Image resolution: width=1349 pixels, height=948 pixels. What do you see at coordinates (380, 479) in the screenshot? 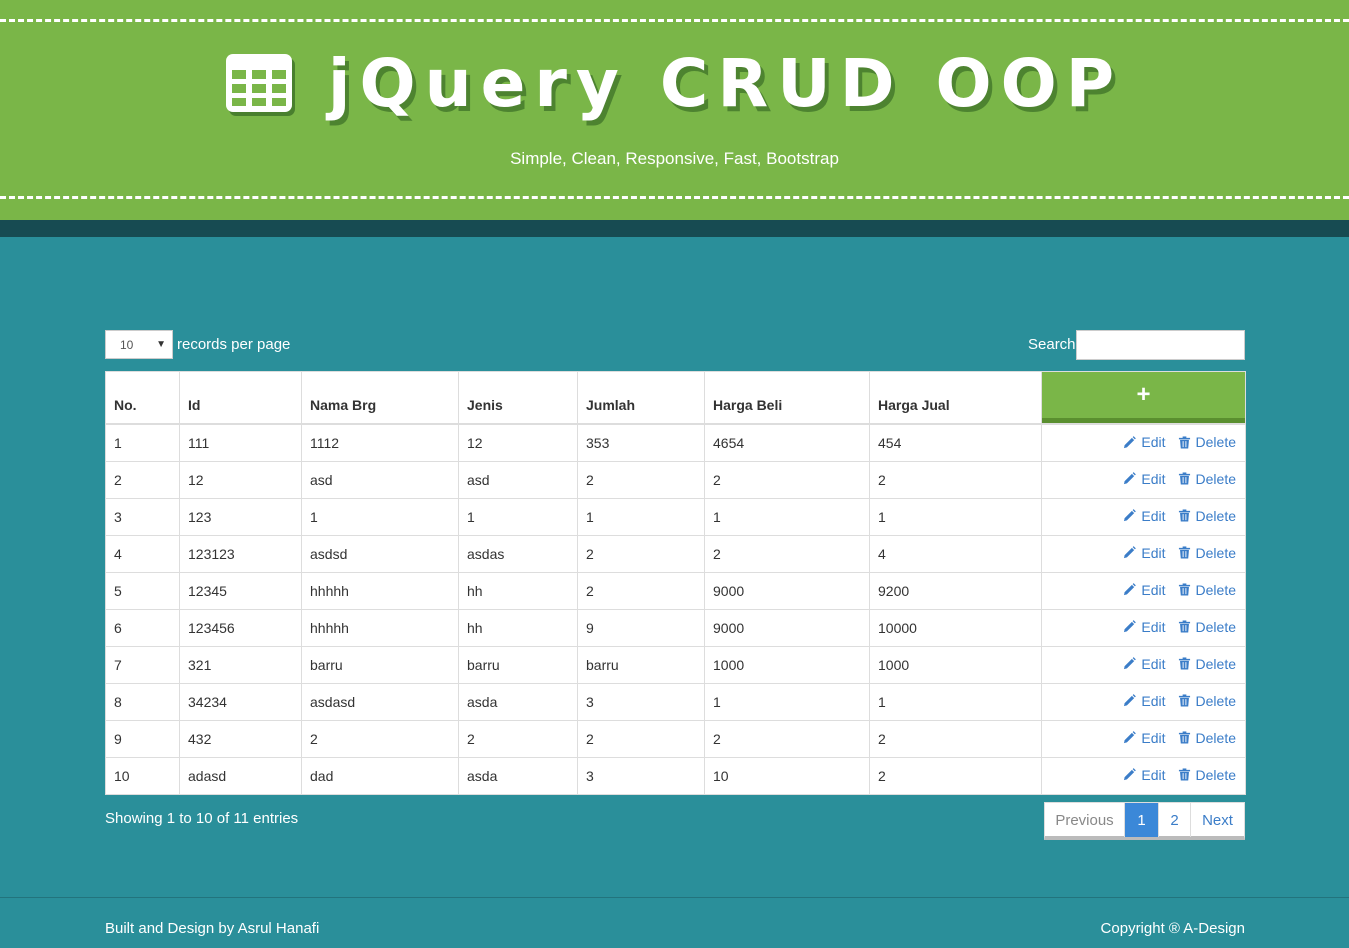
I see `table-cell: asd` at bounding box center [380, 479].